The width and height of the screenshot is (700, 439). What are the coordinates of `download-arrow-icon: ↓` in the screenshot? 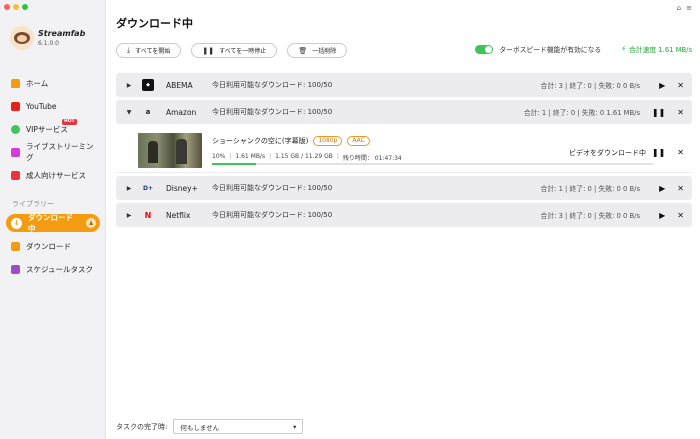 It's located at (16, 223).